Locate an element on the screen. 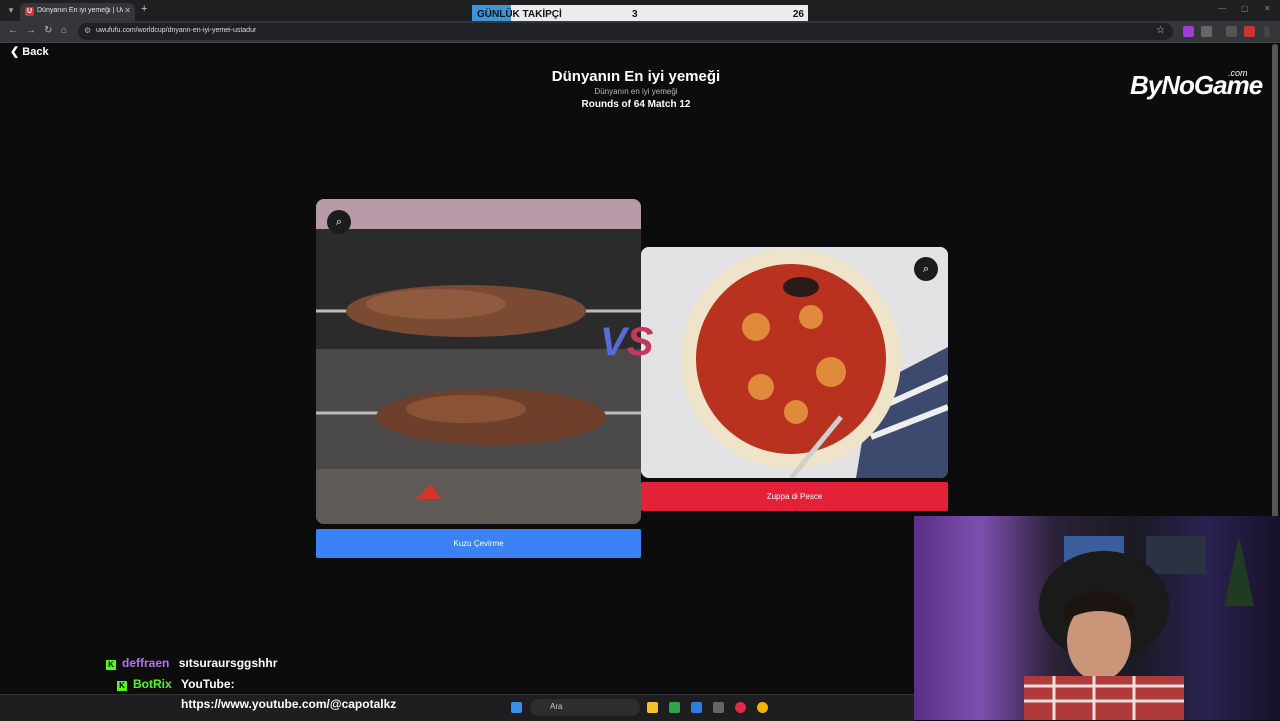  media-app-icon is located at coordinates (740, 707).